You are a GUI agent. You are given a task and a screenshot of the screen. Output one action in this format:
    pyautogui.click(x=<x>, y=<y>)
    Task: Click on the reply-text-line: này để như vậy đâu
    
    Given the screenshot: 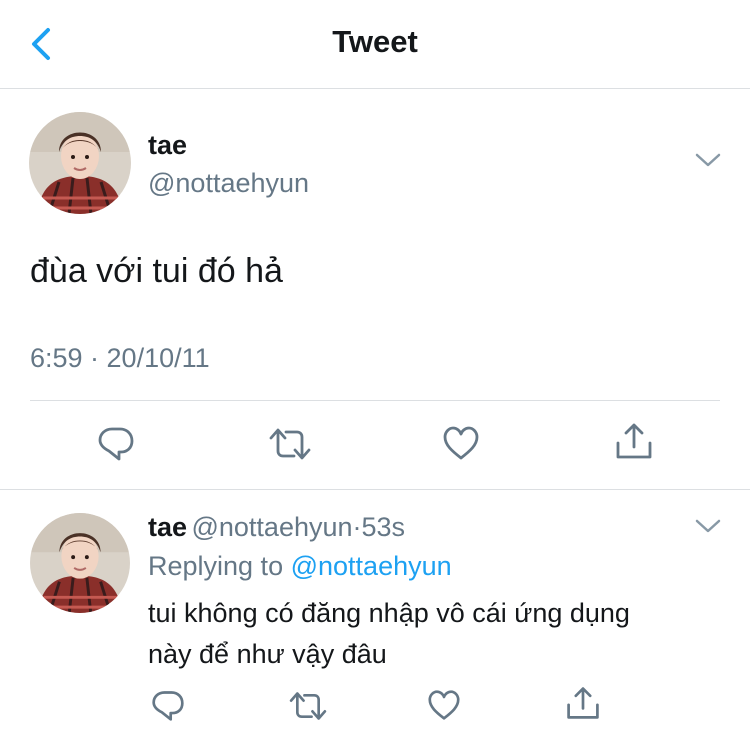 What is the action you would take?
    pyautogui.click(x=267, y=654)
    